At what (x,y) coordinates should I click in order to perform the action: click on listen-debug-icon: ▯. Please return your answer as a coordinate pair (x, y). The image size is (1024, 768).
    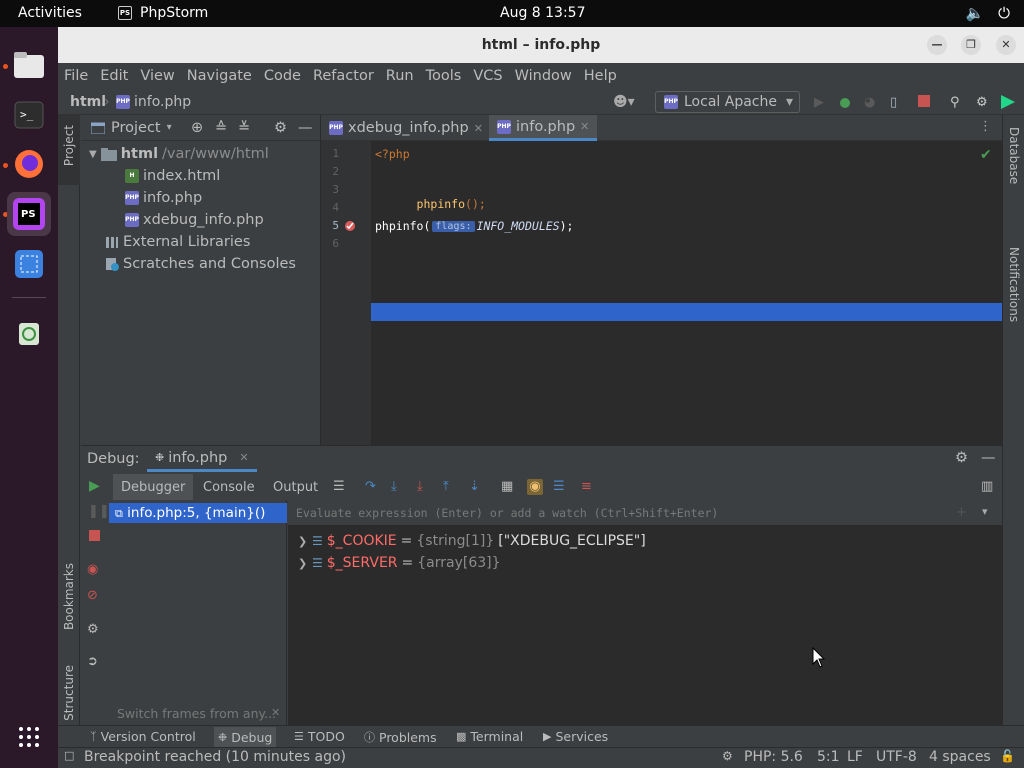
    Looking at the image, I should click on (897, 102).